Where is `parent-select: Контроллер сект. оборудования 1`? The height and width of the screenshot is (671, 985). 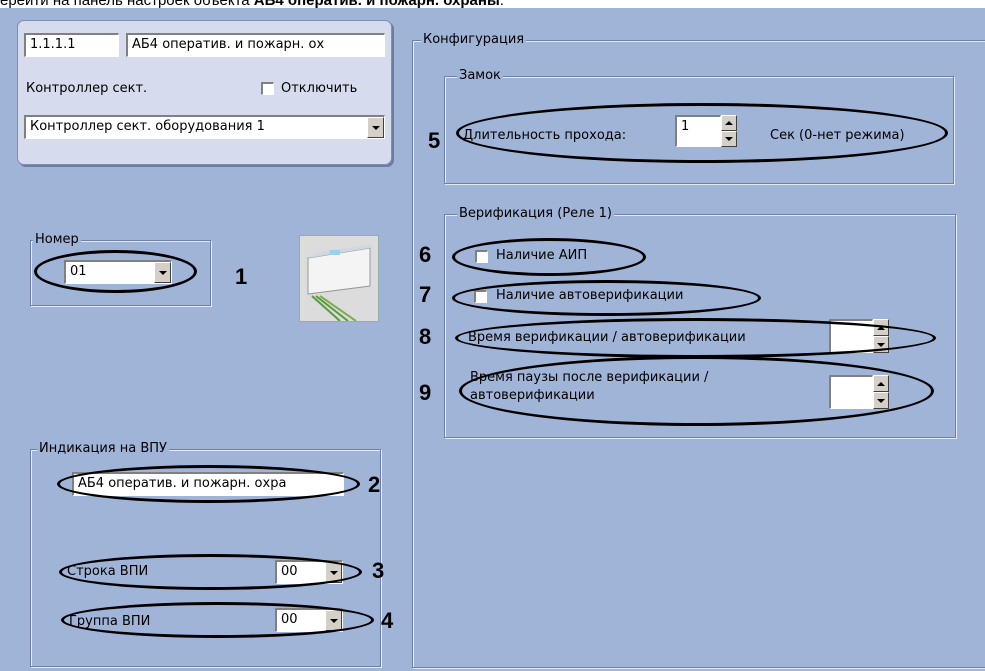 parent-select: Контроллер сект. оборудования 1 is located at coordinates (204, 127).